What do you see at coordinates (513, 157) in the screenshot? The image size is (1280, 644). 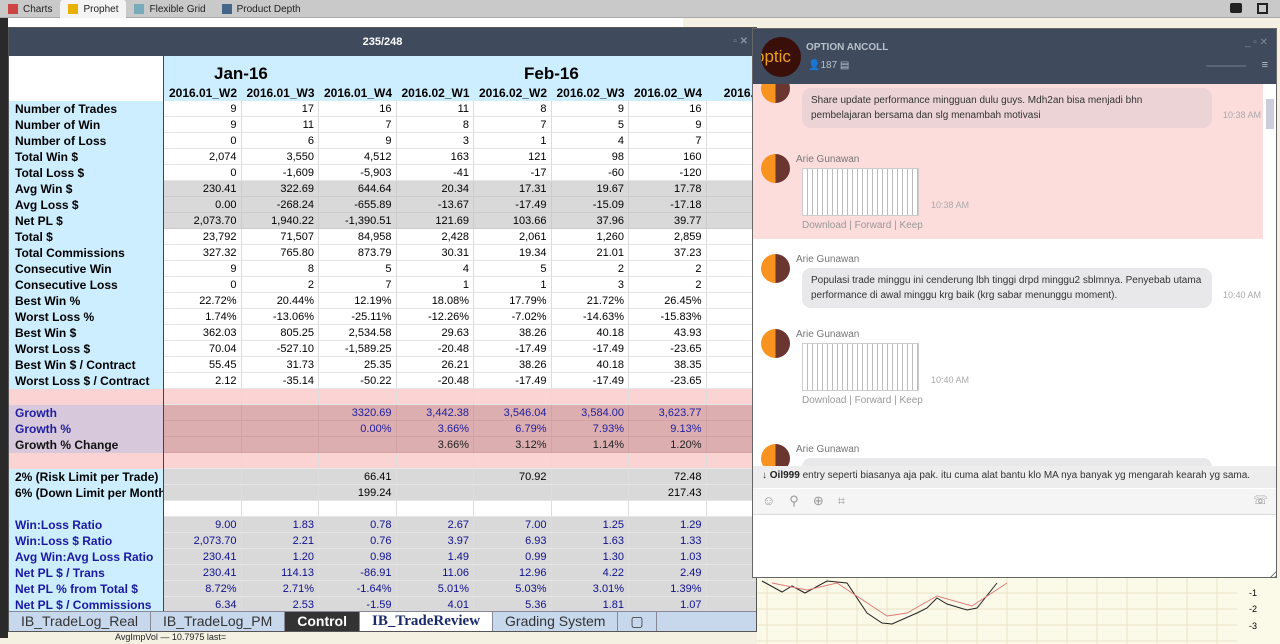 I see `cell: 121` at bounding box center [513, 157].